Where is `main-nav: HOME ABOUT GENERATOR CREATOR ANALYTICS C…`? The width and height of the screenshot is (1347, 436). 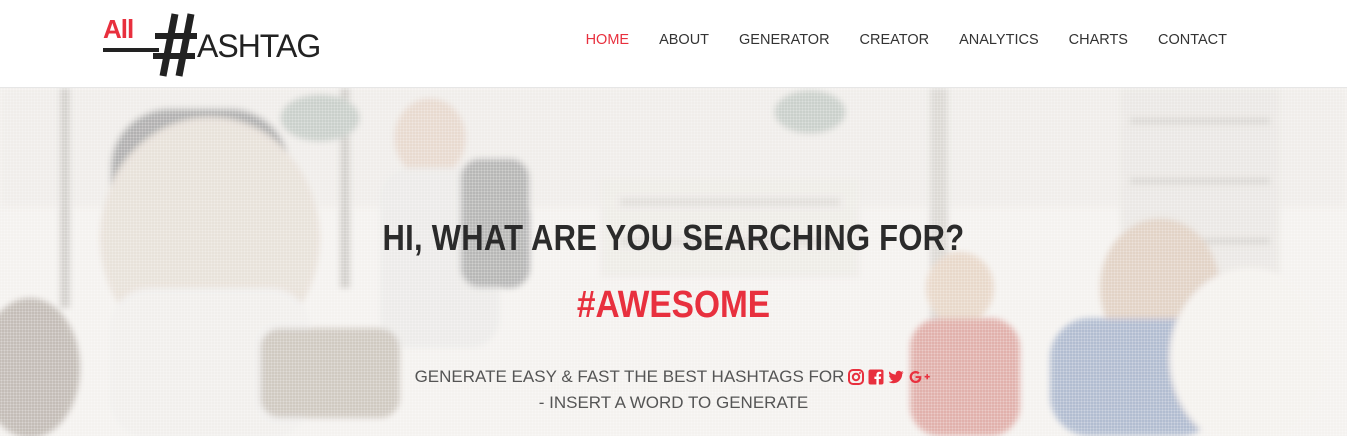 main-nav: HOME ABOUT GENERATOR CREATOR ANALYTICS C… is located at coordinates (906, 40).